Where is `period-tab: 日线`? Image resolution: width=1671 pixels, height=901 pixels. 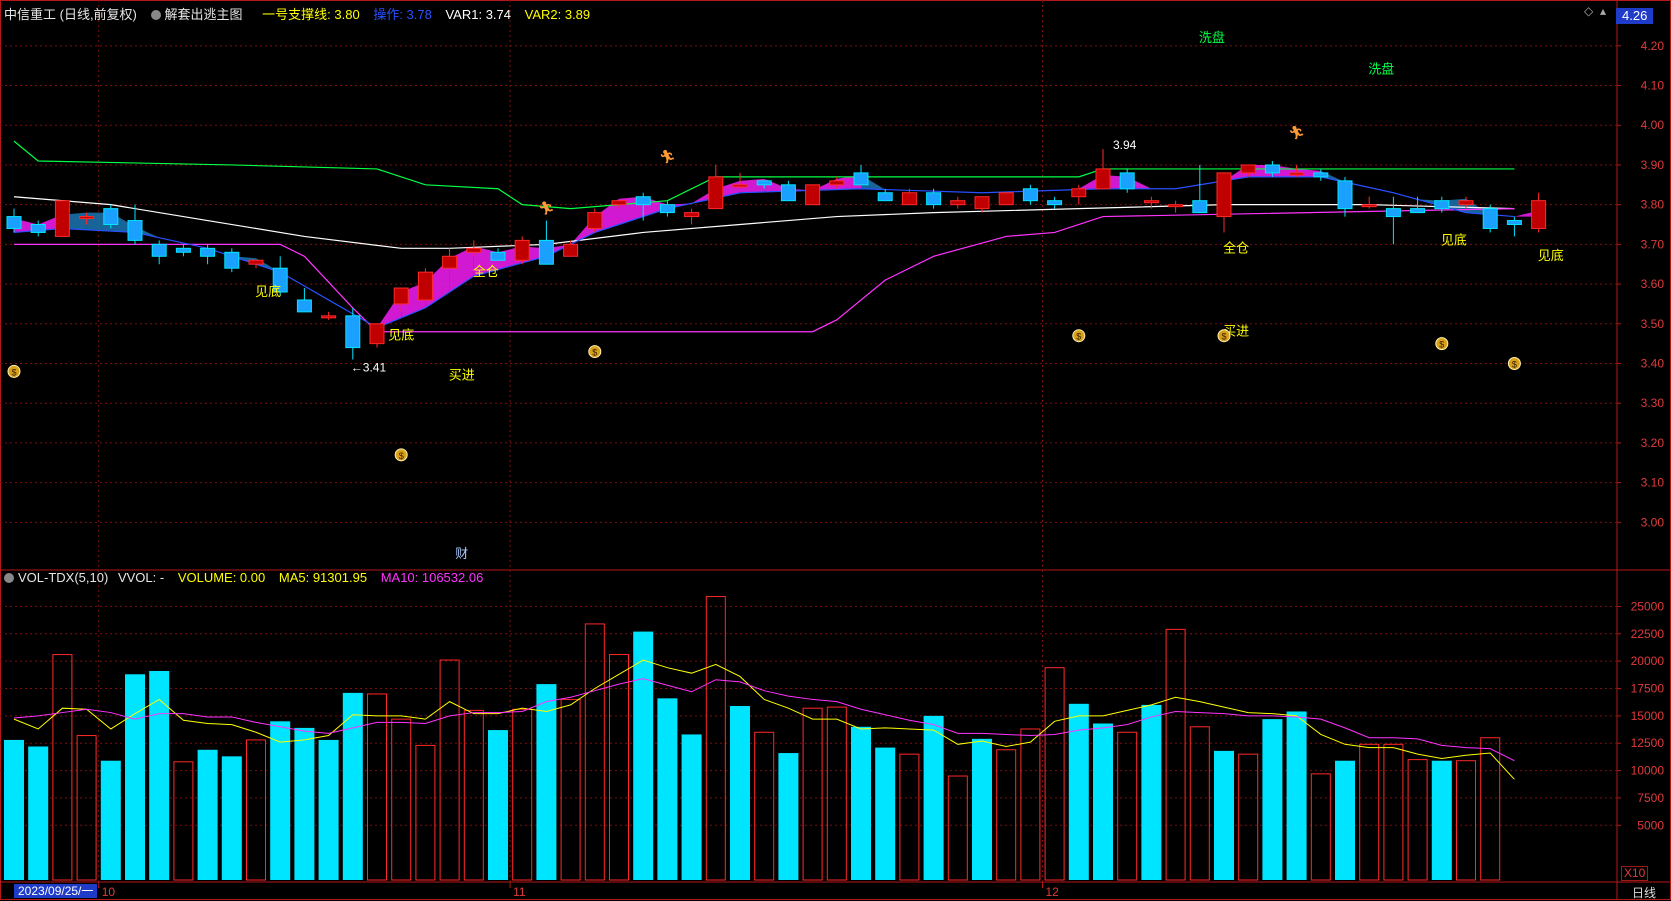 period-tab: 日线 is located at coordinates (1644, 892).